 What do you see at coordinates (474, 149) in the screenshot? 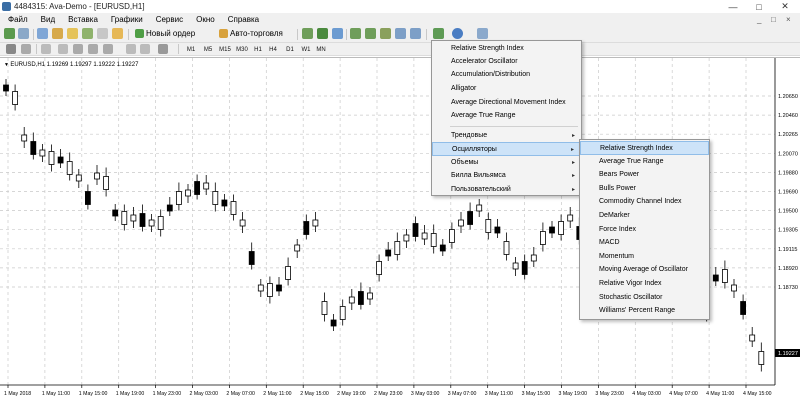
I see `group-label: Осцилляторы` at bounding box center [474, 149].